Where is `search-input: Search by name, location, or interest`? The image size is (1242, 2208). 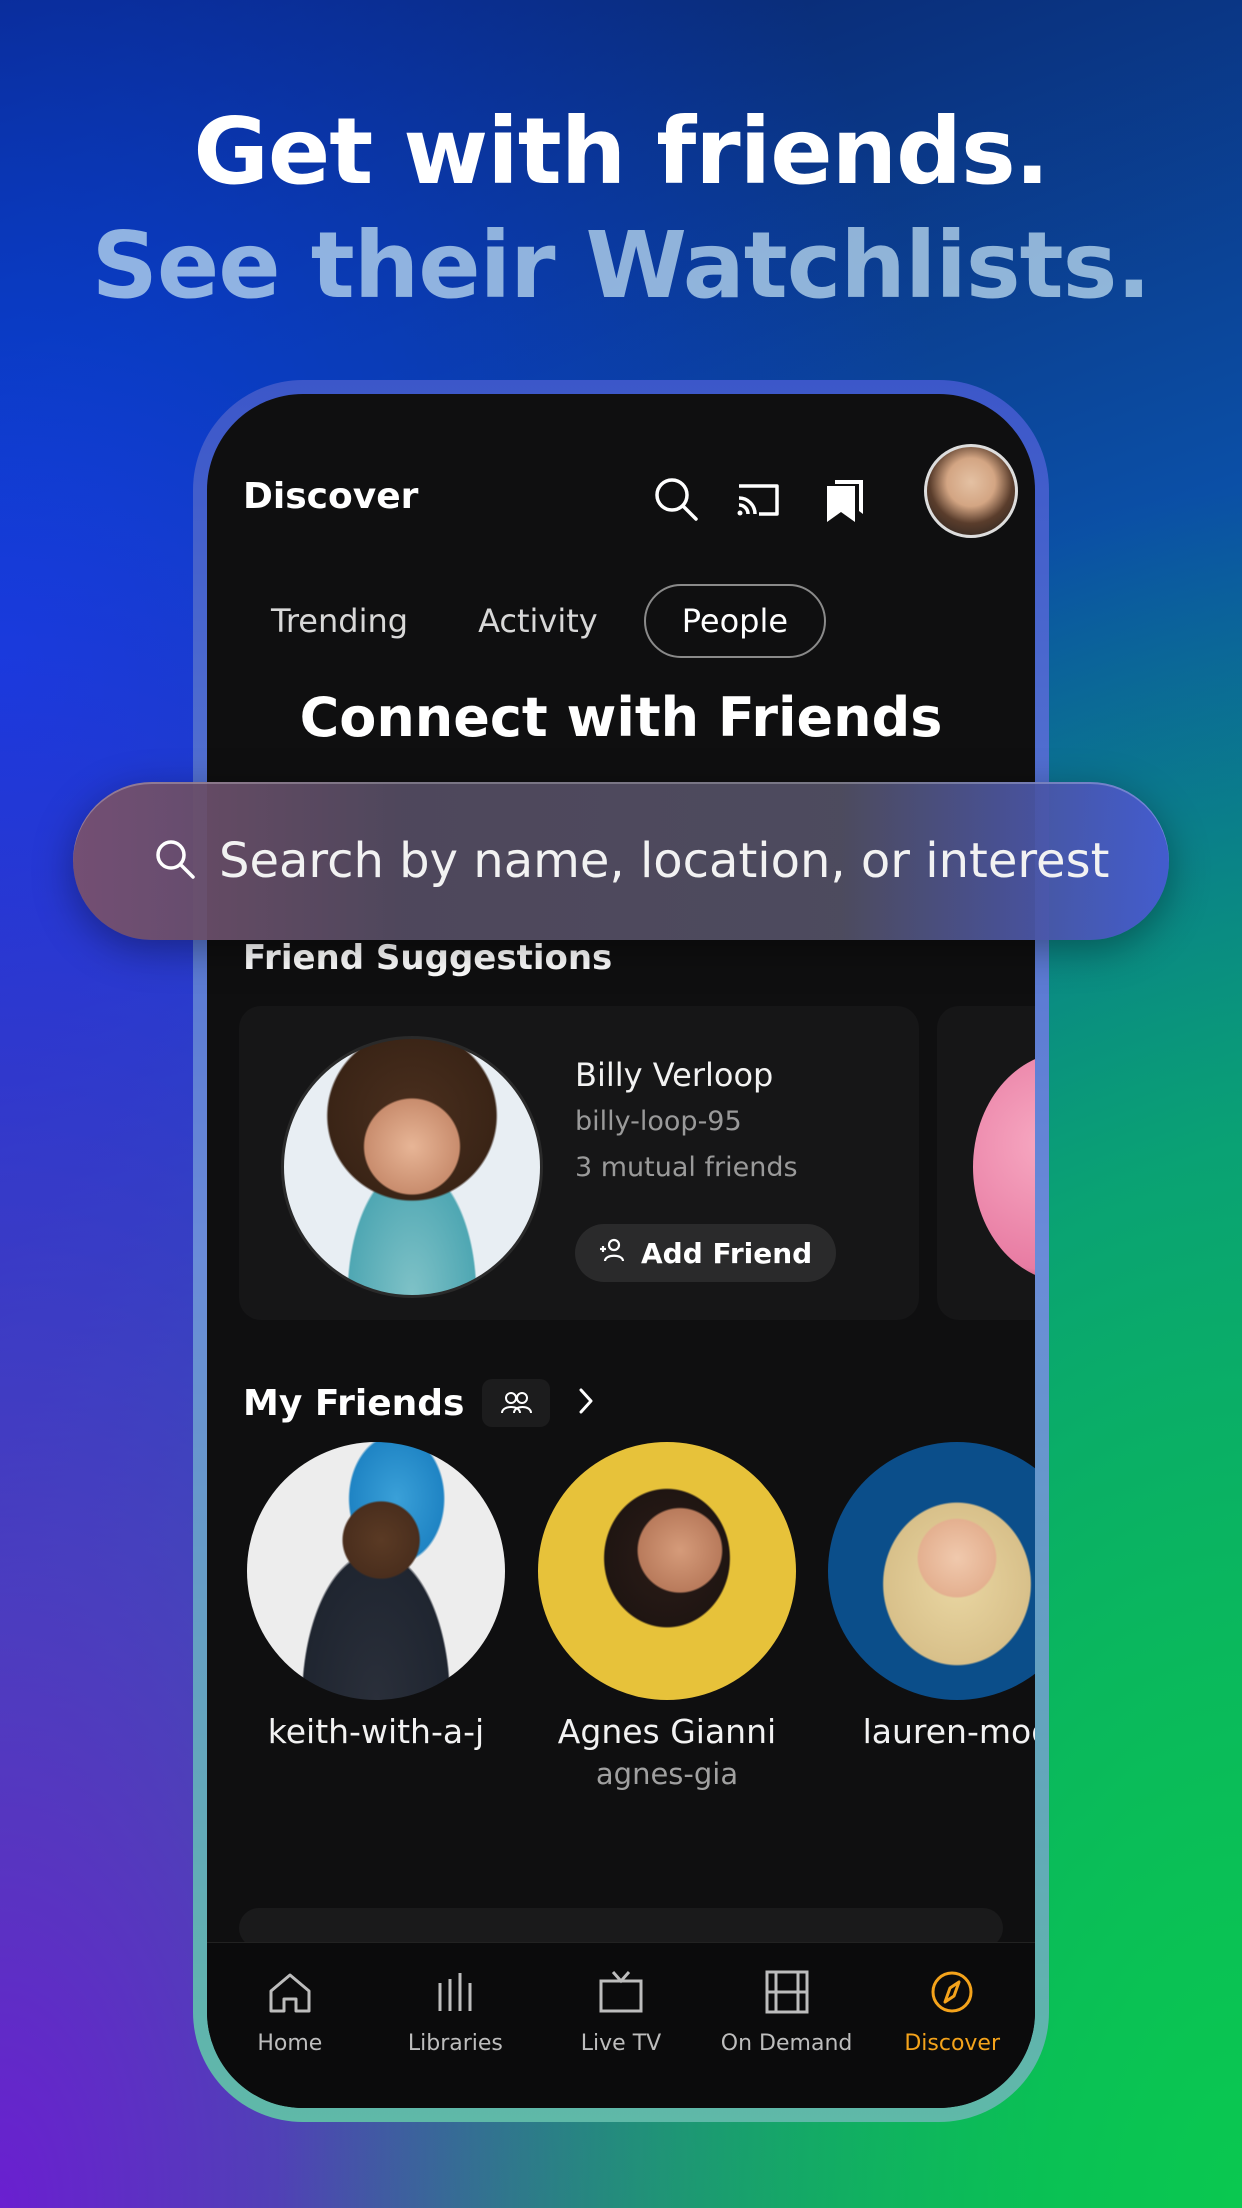 search-input: Search by name, location, or interest is located at coordinates (621, 861).